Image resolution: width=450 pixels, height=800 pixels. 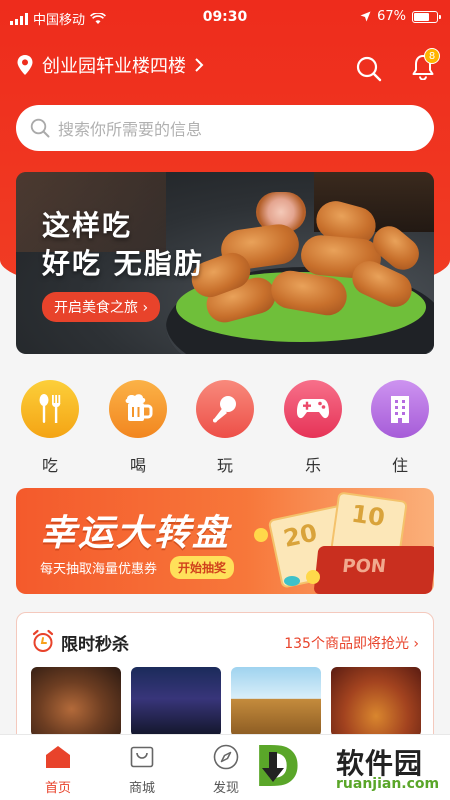 I want to click on status-right: 67%, so click(x=400, y=16).